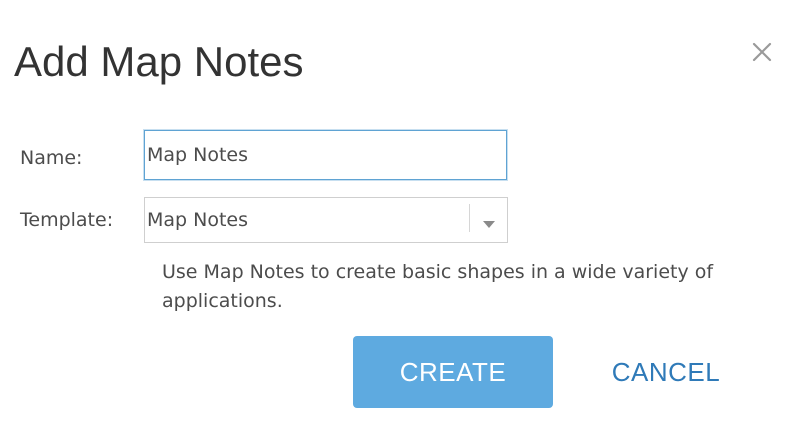 Image resolution: width=786 pixels, height=430 pixels. Describe the element at coordinates (159, 61) in the screenshot. I see `dialog-title: Add Map Notes` at that location.